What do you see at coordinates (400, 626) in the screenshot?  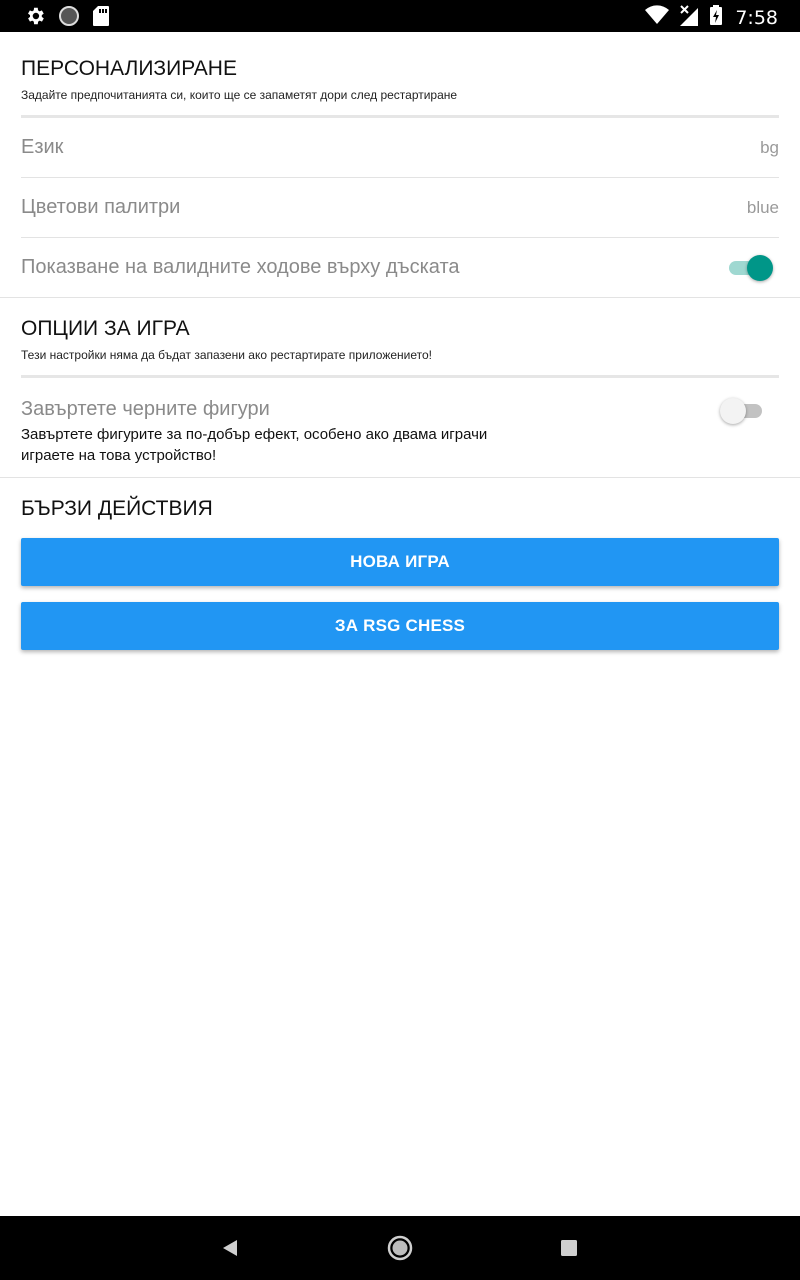 I see `about-button: ЗА RSG CHESS` at bounding box center [400, 626].